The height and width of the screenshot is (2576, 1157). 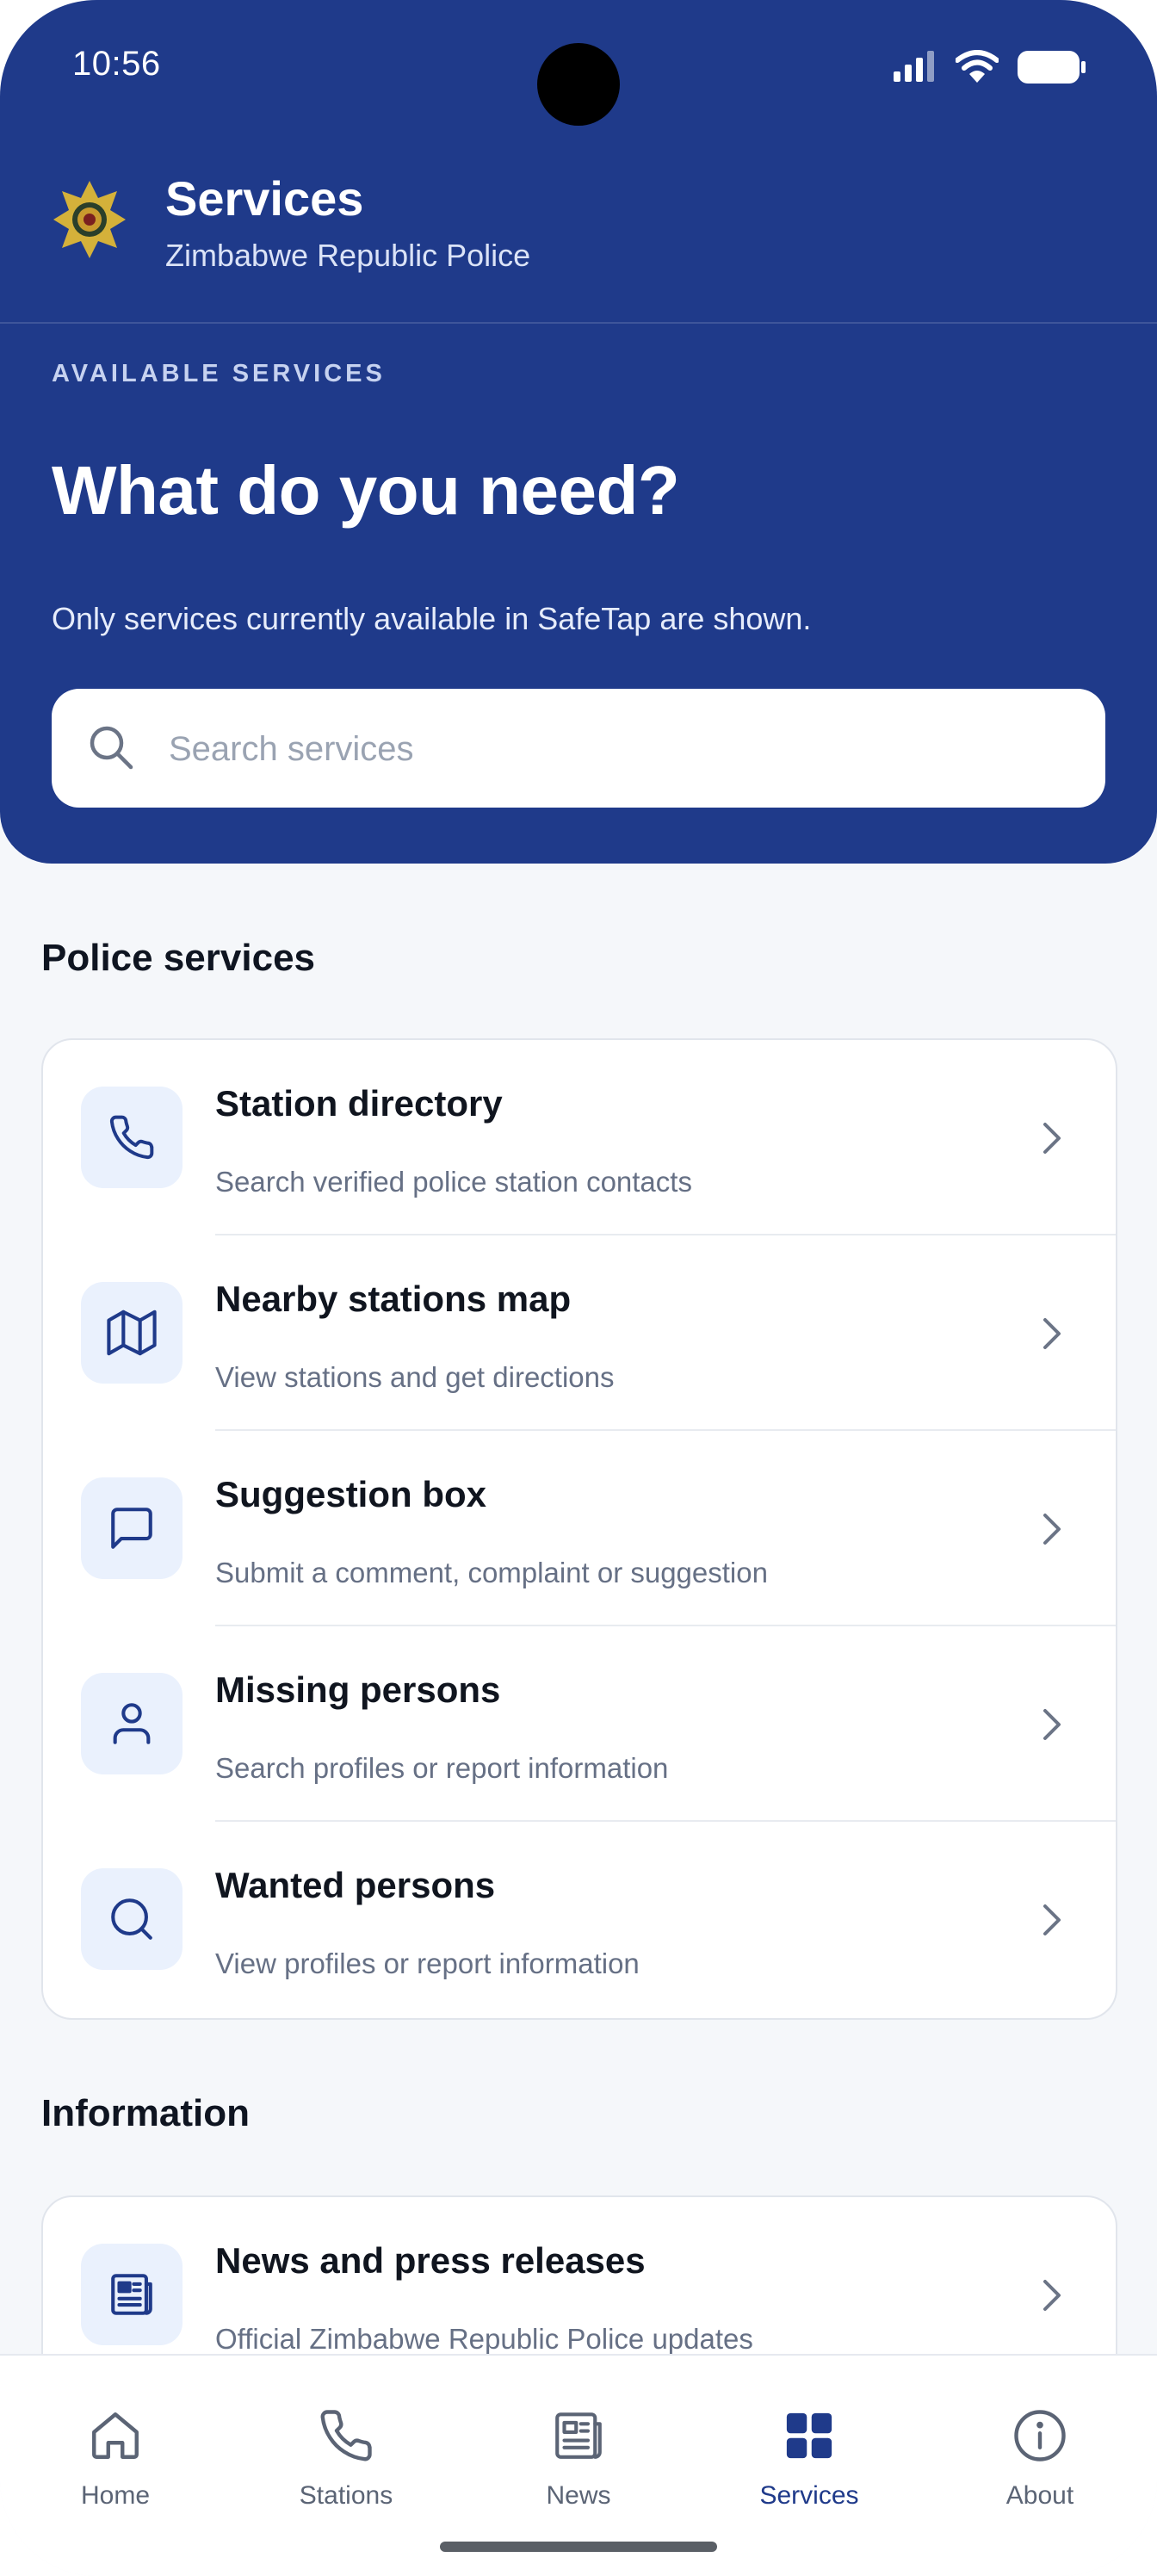 I want to click on service-title: News and press releases, so click(x=431, y=2260).